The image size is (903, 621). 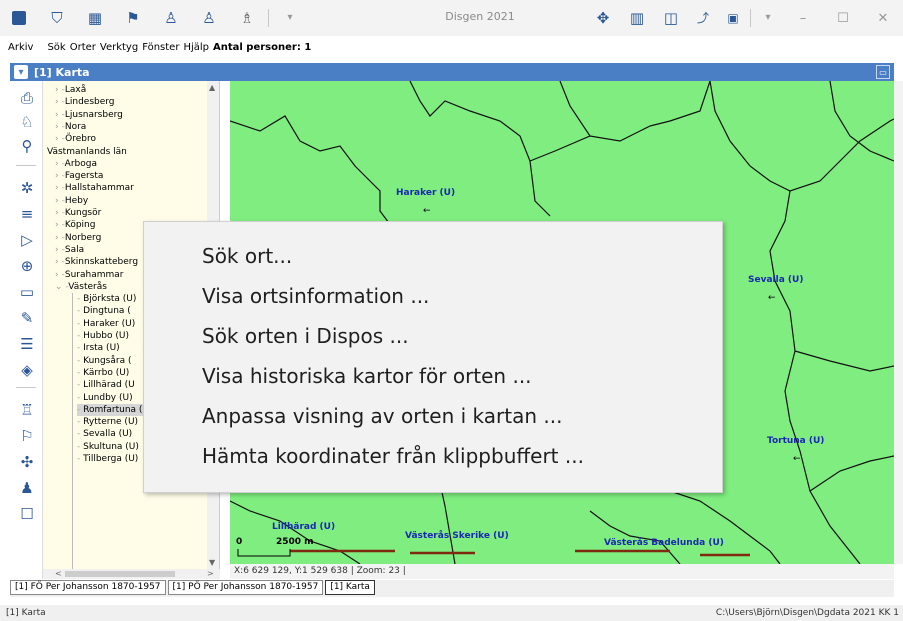 What do you see at coordinates (79, 176) in the screenshot?
I see `tree-item: › -Fagersta` at bounding box center [79, 176].